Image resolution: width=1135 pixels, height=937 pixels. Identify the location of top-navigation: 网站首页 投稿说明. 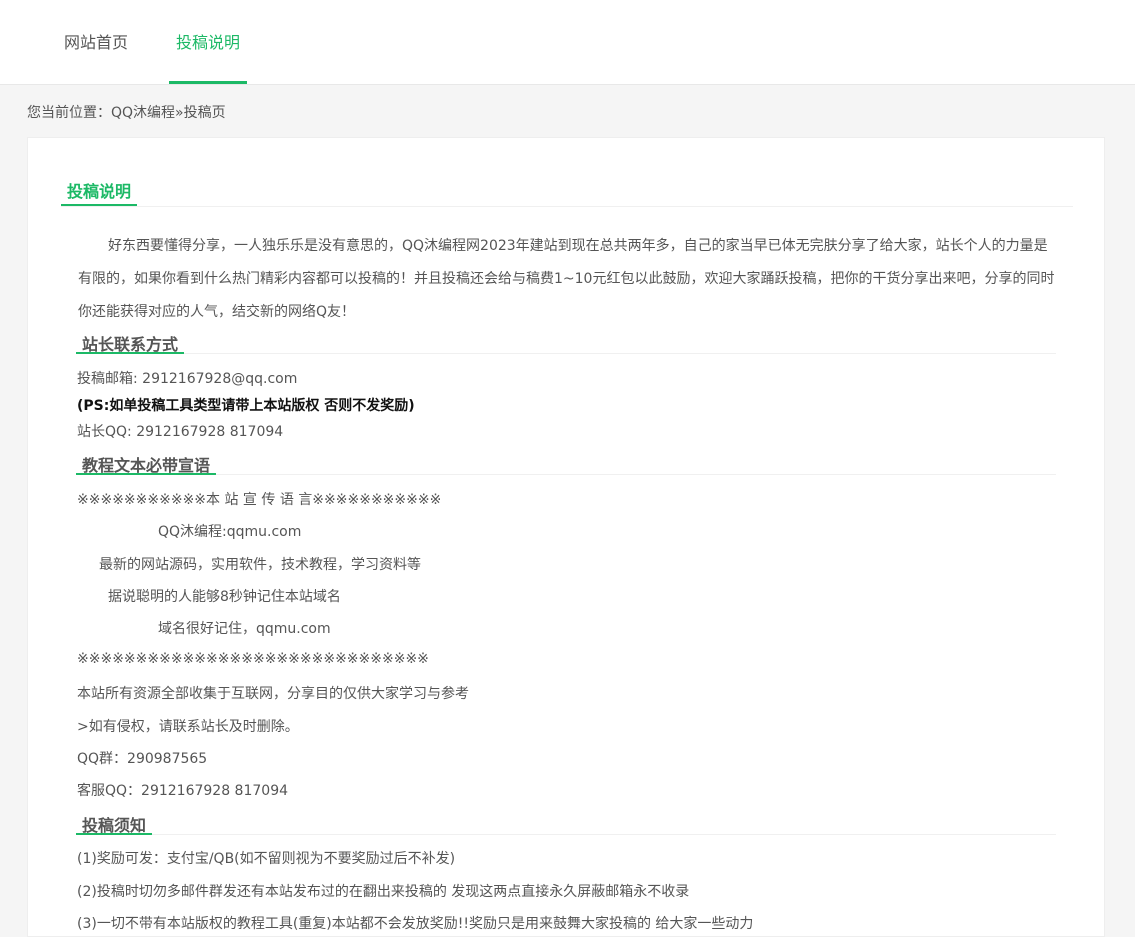
(567, 42).